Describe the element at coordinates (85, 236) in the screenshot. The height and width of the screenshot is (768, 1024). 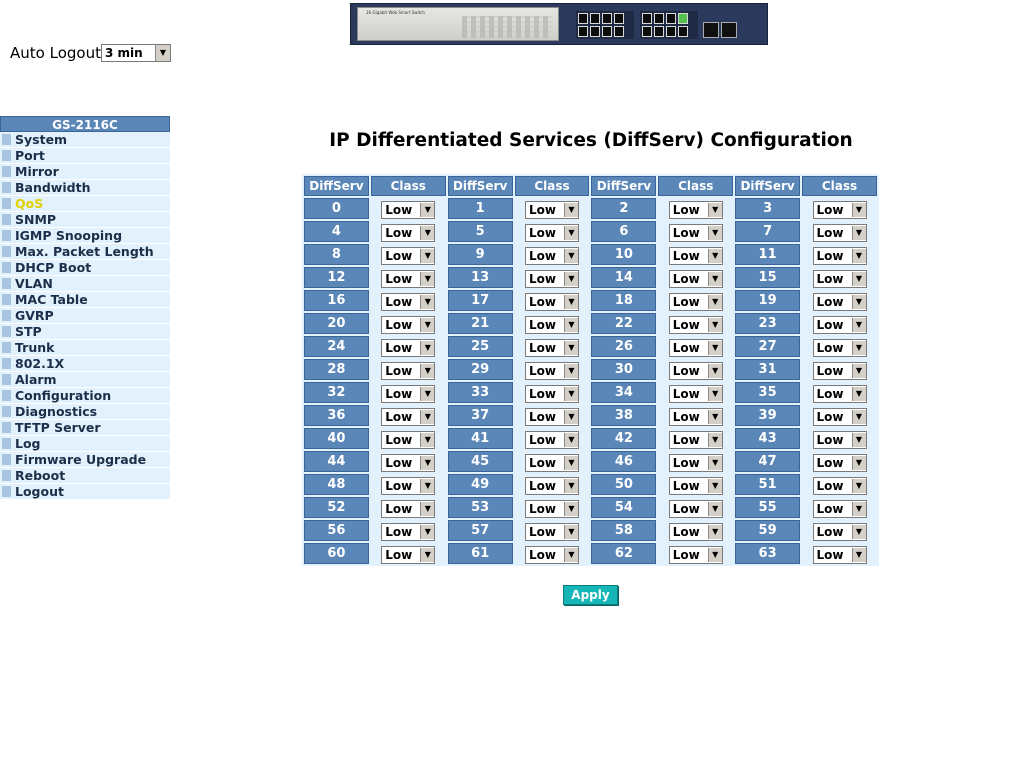
I see `sidebar-item-igmp-snooping: IGMP Snooping` at that location.